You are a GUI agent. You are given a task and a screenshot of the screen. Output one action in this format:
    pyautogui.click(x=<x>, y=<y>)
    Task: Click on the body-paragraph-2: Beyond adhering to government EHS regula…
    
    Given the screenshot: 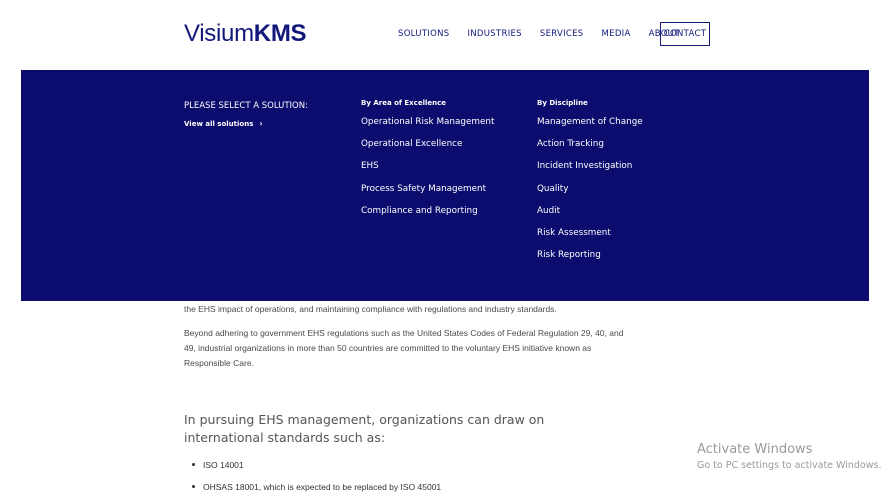 What is the action you would take?
    pyautogui.click(x=404, y=348)
    